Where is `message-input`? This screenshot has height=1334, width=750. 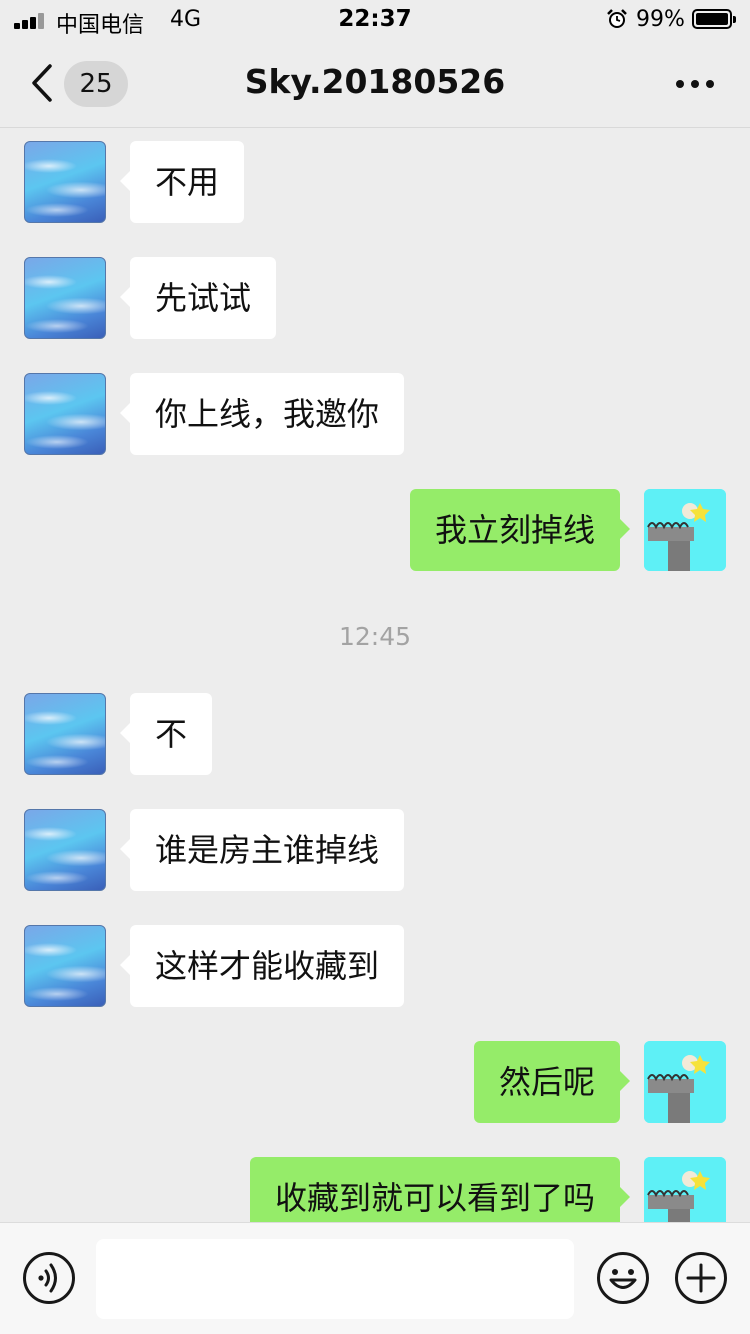
message-input is located at coordinates (335, 1279).